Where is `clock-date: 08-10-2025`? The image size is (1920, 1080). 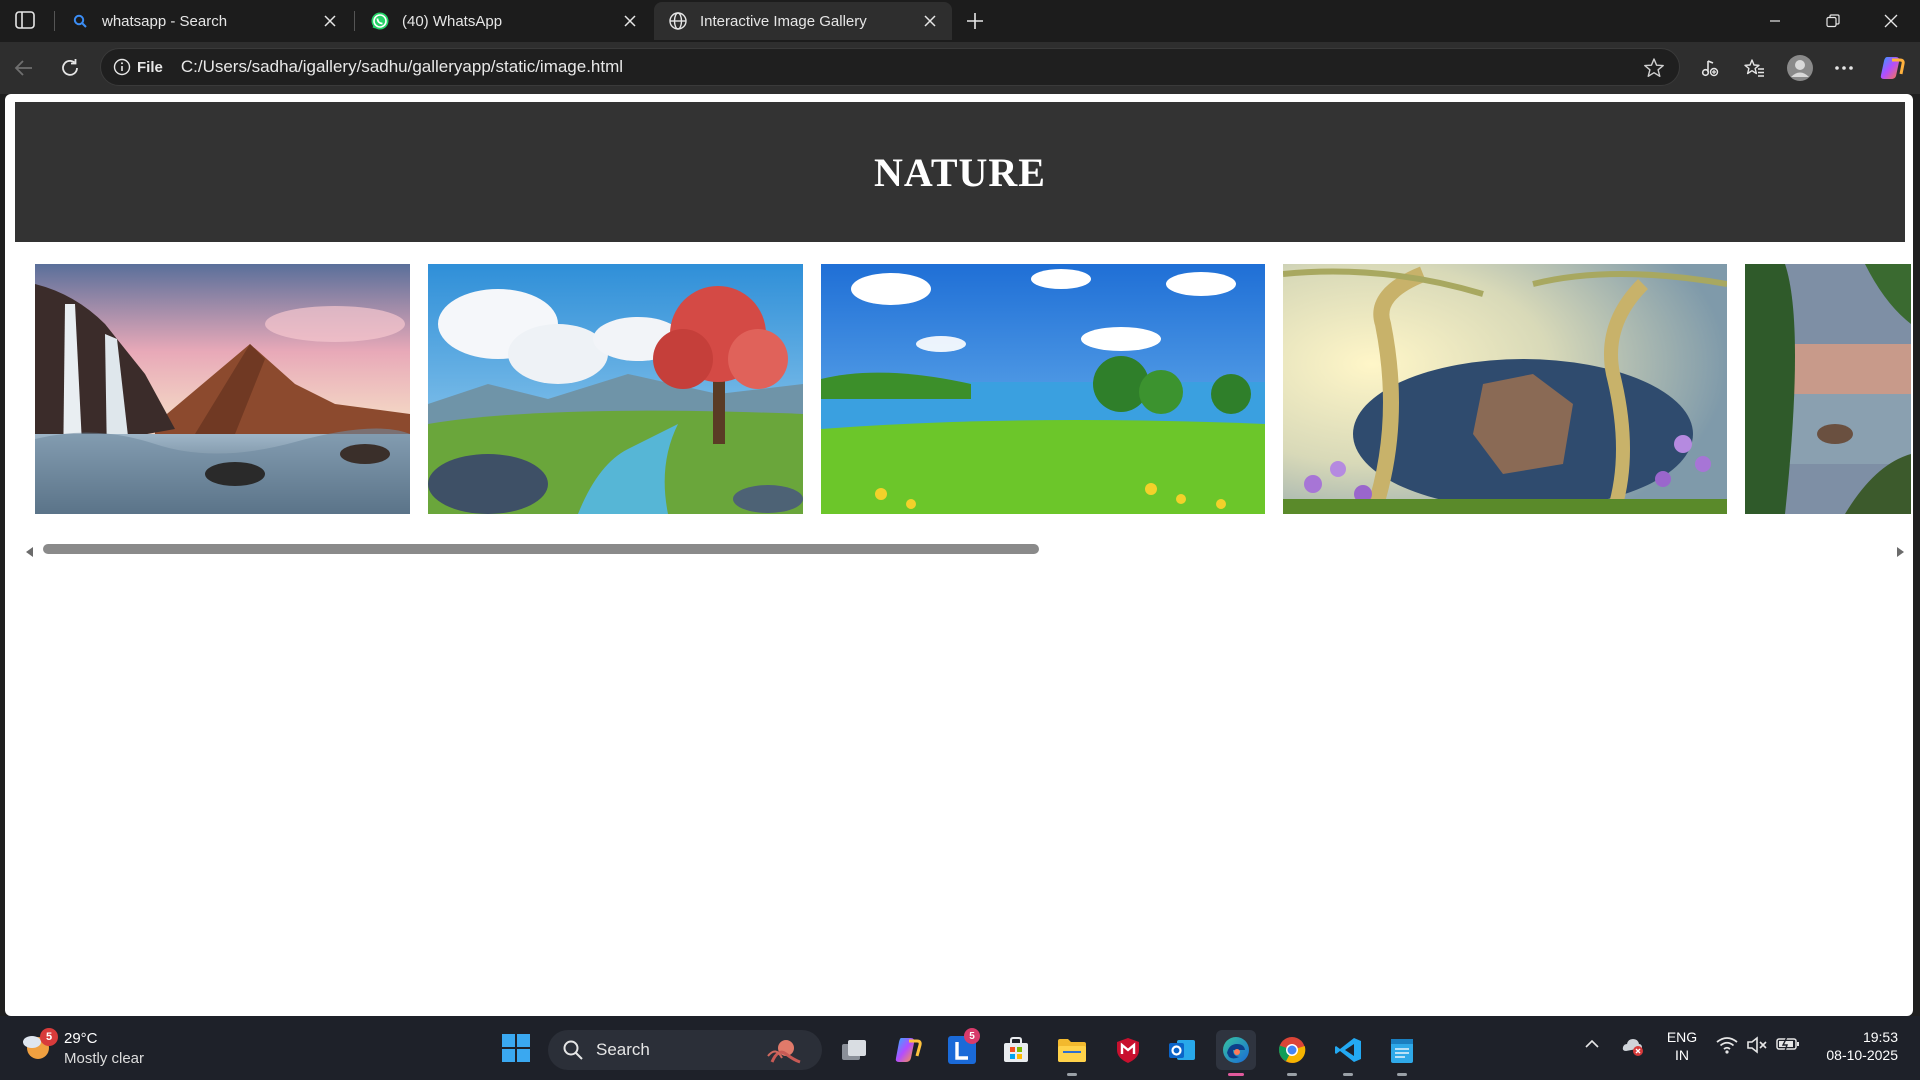
clock-date: 08-10-2025 is located at coordinates (1862, 1055).